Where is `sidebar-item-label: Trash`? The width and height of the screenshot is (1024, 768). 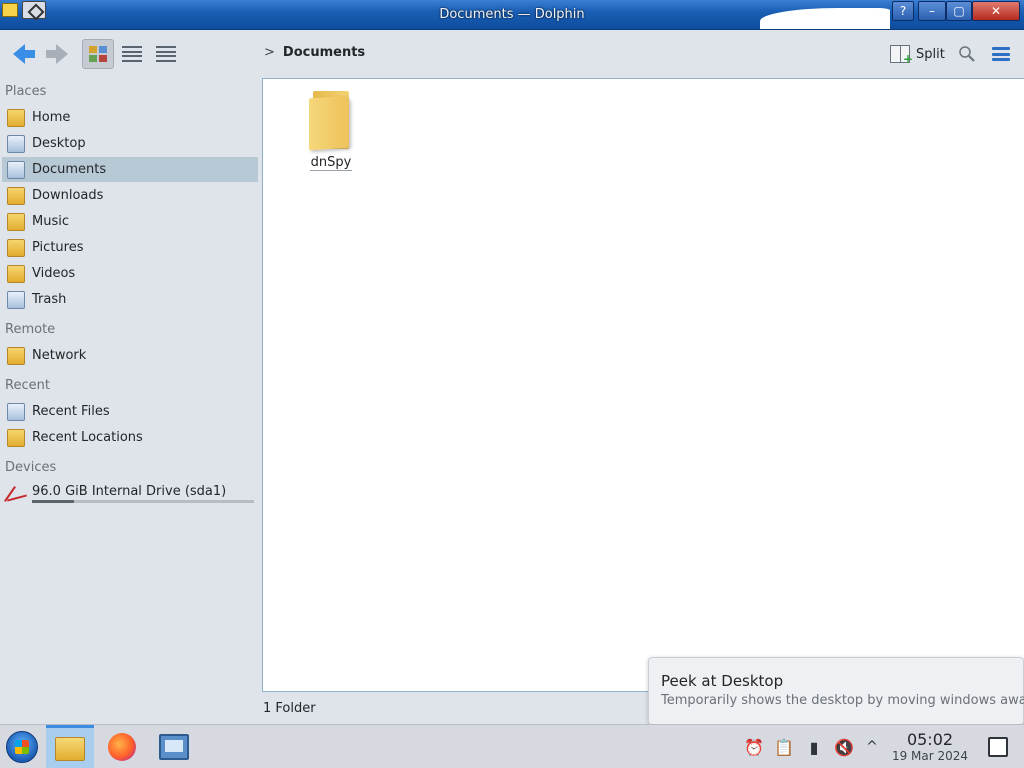
sidebar-item-label: Trash is located at coordinates (49, 299).